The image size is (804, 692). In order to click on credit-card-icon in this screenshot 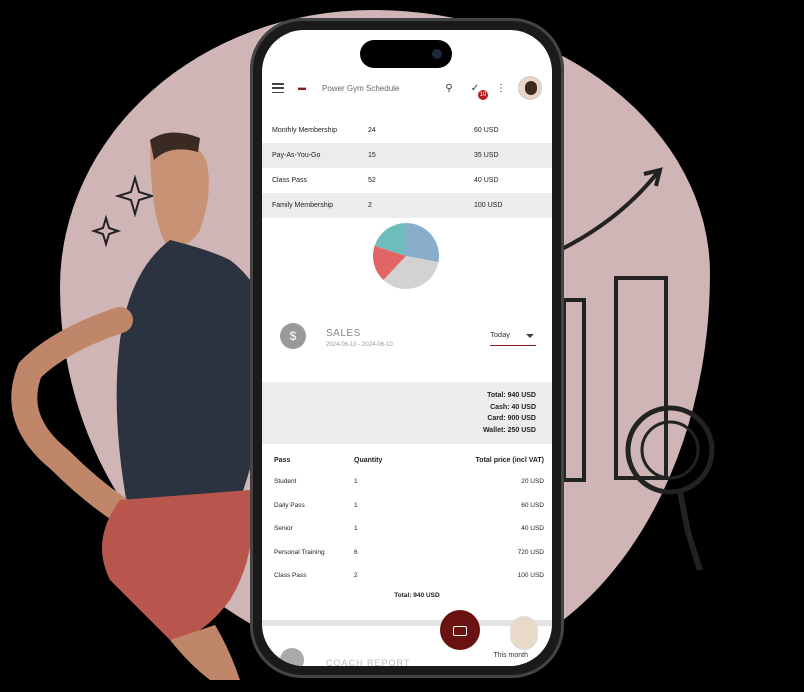, I will do `click(460, 631)`.